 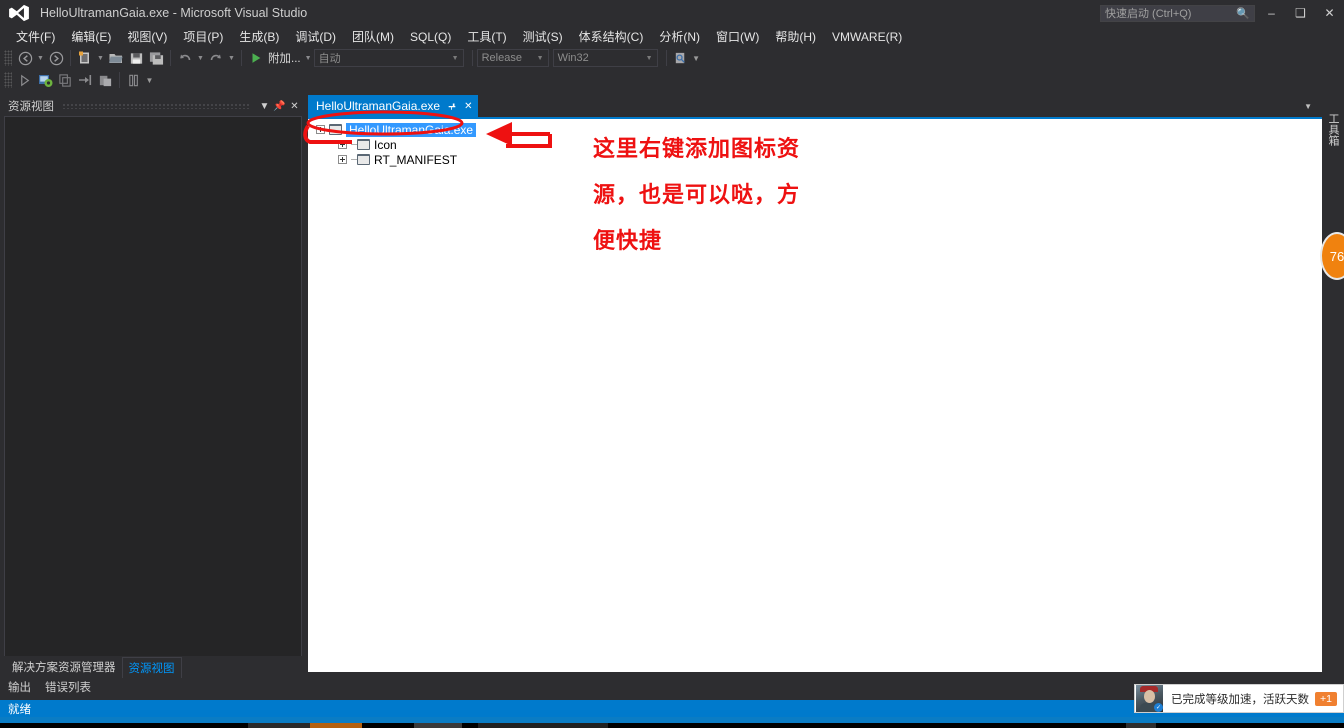 What do you see at coordinates (373, 36) in the screenshot?
I see `menu-item-team: 团队(M)` at bounding box center [373, 36].